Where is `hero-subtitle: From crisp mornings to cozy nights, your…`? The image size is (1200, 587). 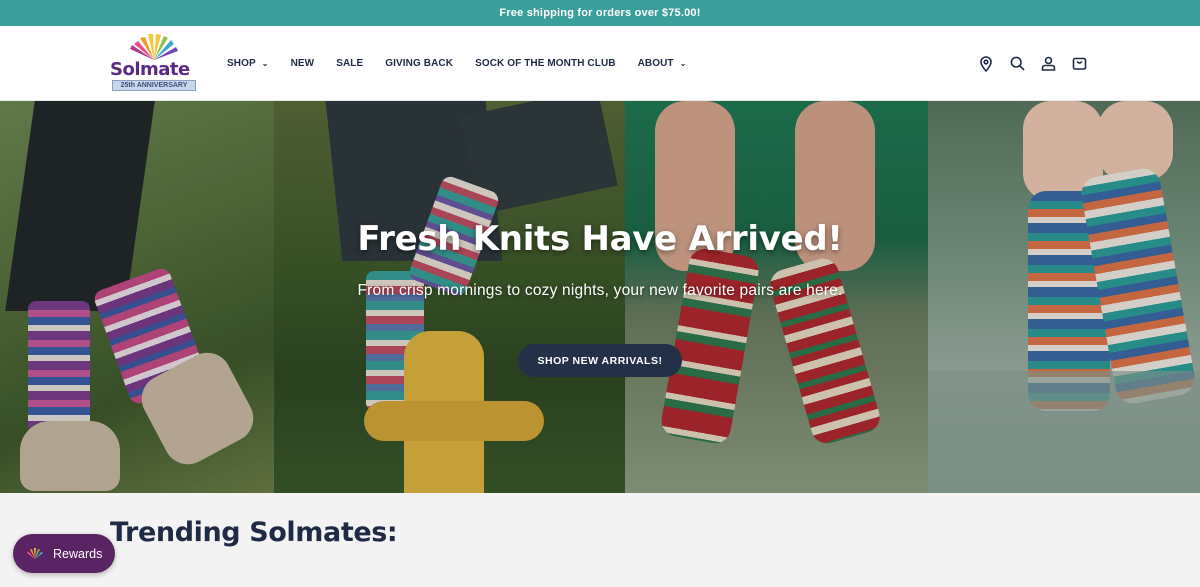
hero-subtitle: From crisp mornings to cozy nights, your… is located at coordinates (600, 290).